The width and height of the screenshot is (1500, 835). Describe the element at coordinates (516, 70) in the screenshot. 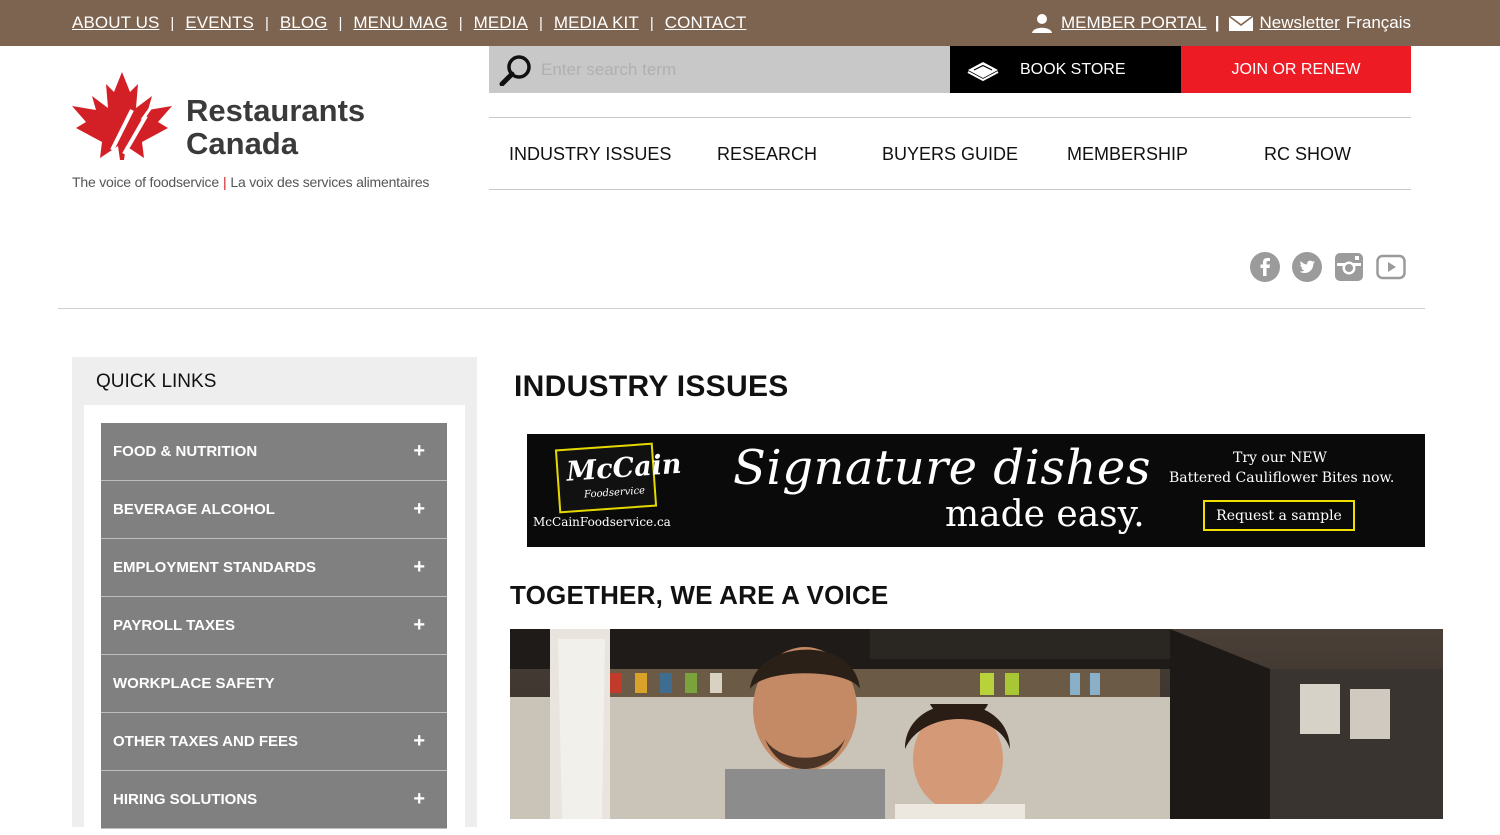

I see `search-icon` at that location.